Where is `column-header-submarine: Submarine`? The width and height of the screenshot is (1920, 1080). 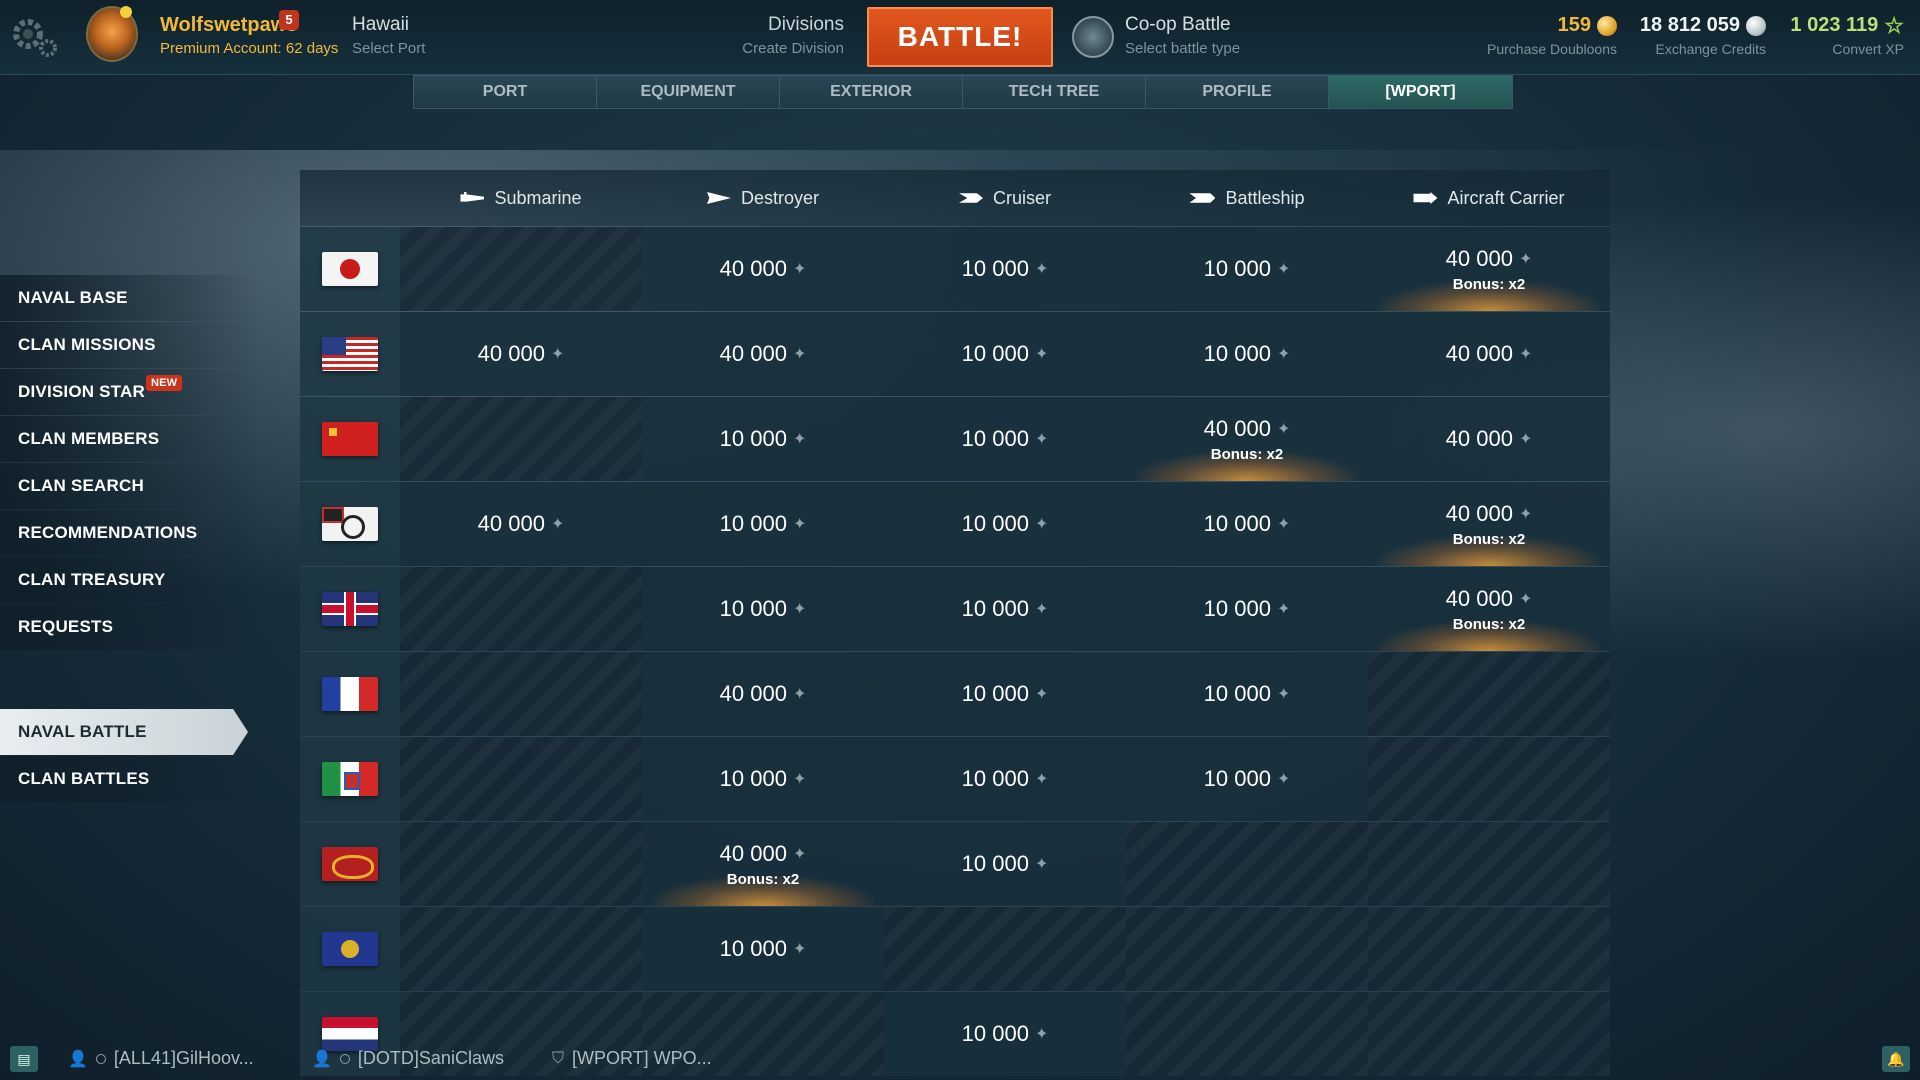 column-header-submarine: Submarine is located at coordinates (521, 198).